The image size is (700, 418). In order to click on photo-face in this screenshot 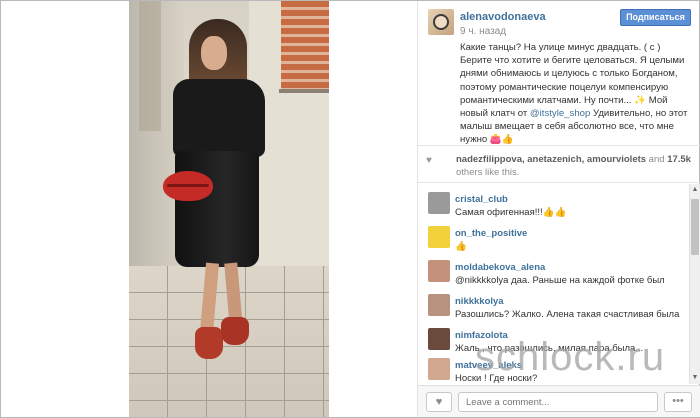, I will do `click(214, 53)`.